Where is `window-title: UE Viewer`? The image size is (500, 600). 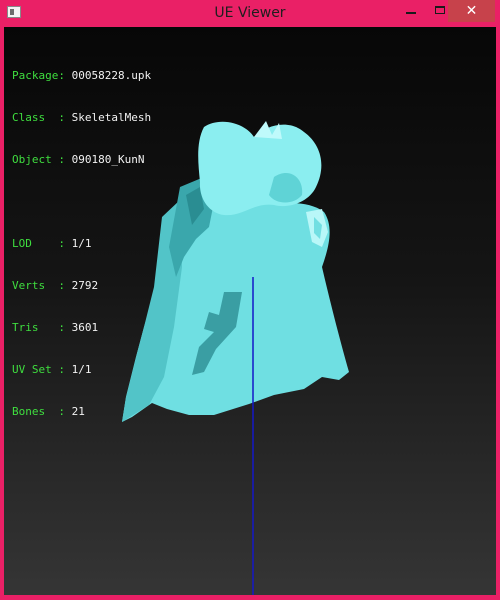 window-title: UE Viewer is located at coordinates (250, 13).